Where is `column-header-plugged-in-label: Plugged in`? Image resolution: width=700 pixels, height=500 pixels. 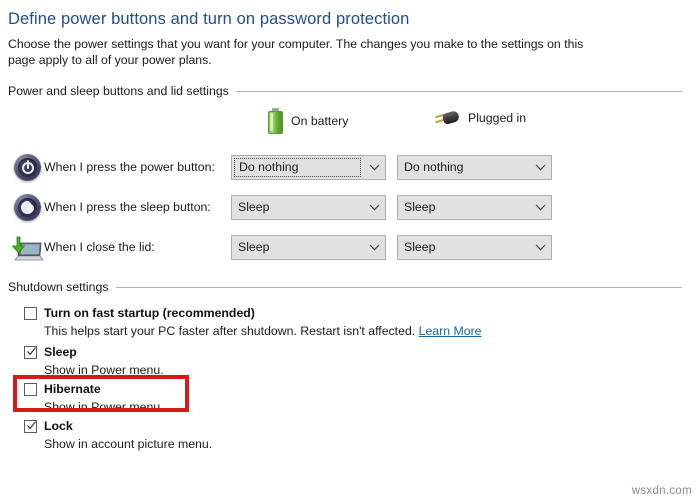
column-header-plugged-in-label: Plugged in is located at coordinates (497, 118).